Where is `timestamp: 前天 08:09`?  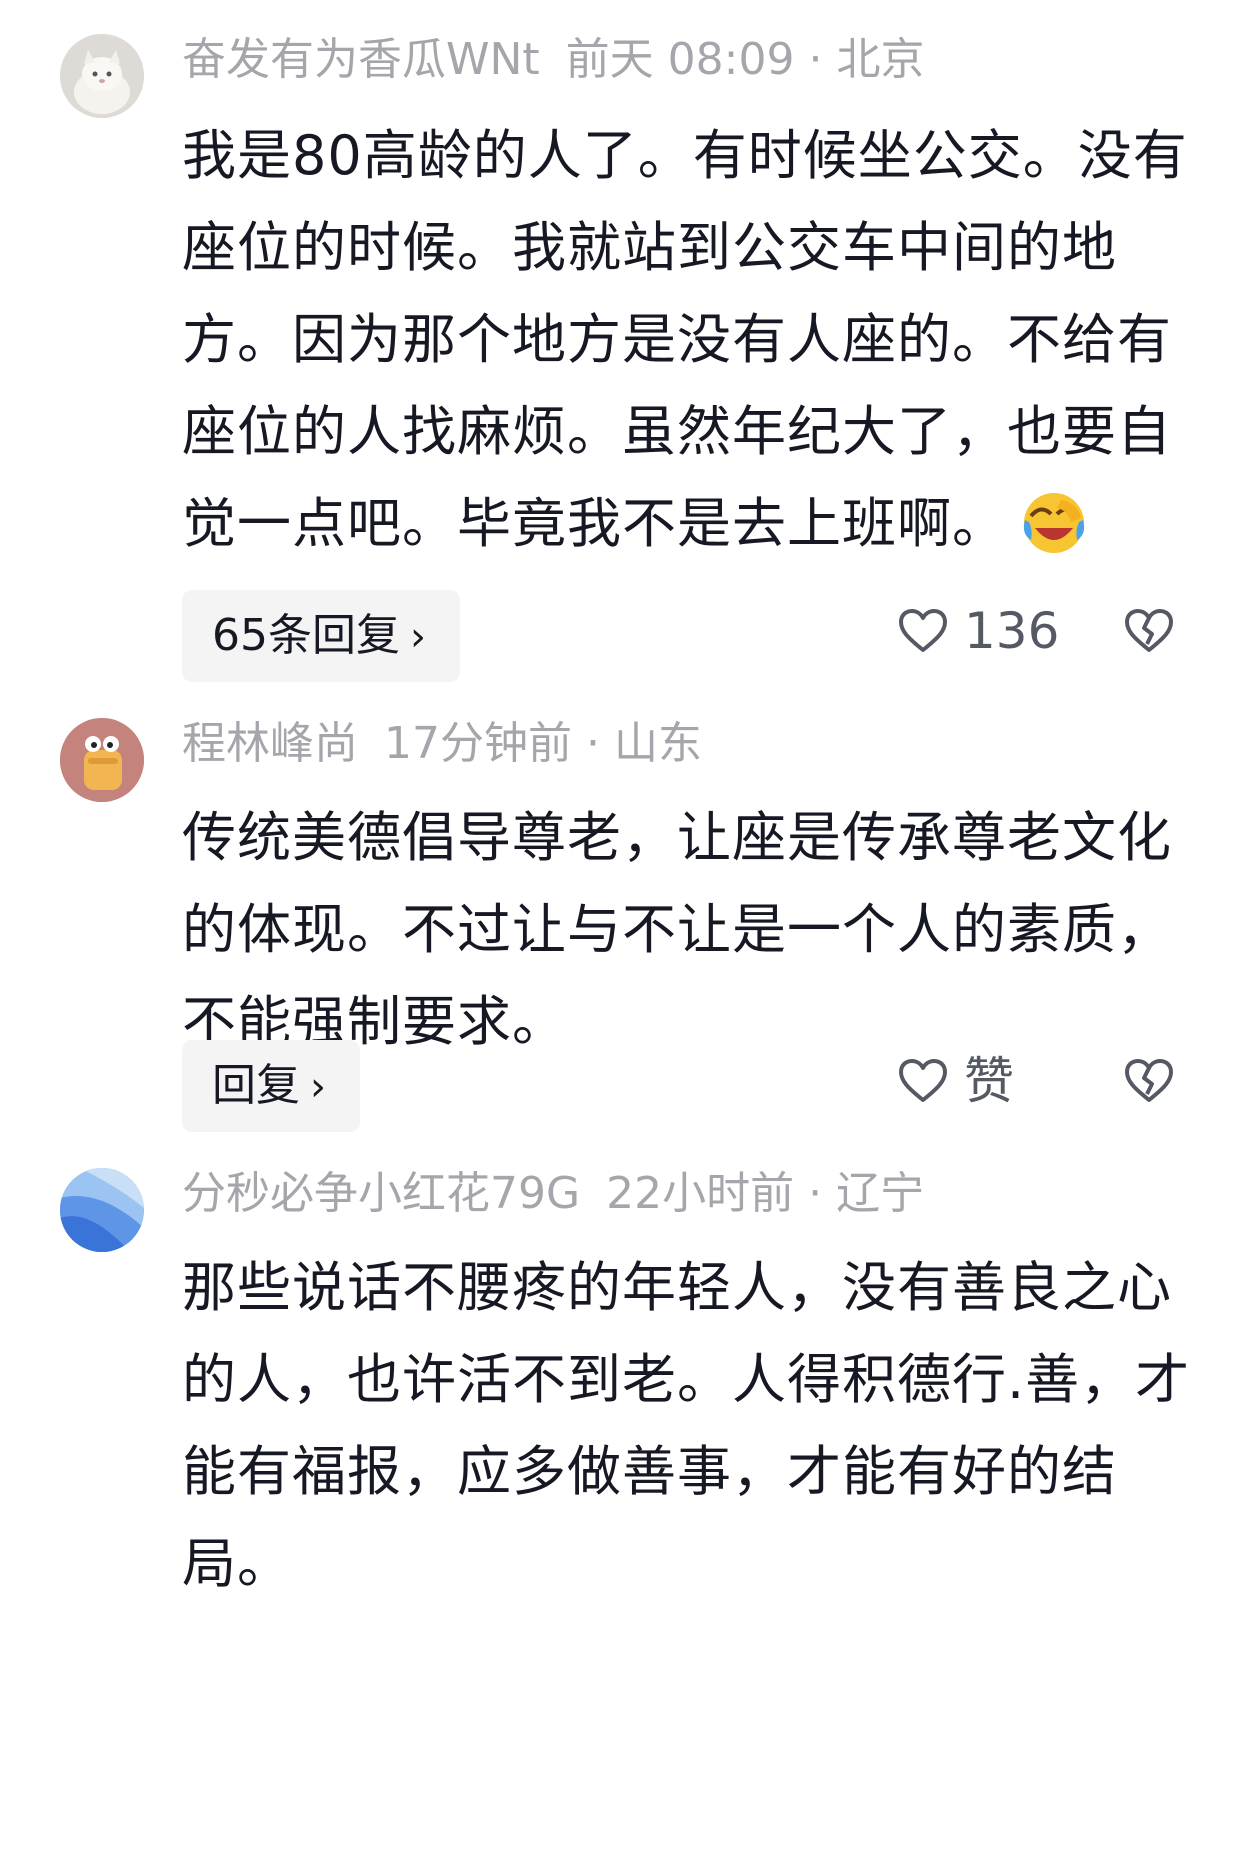
timestamp: 前天 08:09 is located at coordinates (680, 59).